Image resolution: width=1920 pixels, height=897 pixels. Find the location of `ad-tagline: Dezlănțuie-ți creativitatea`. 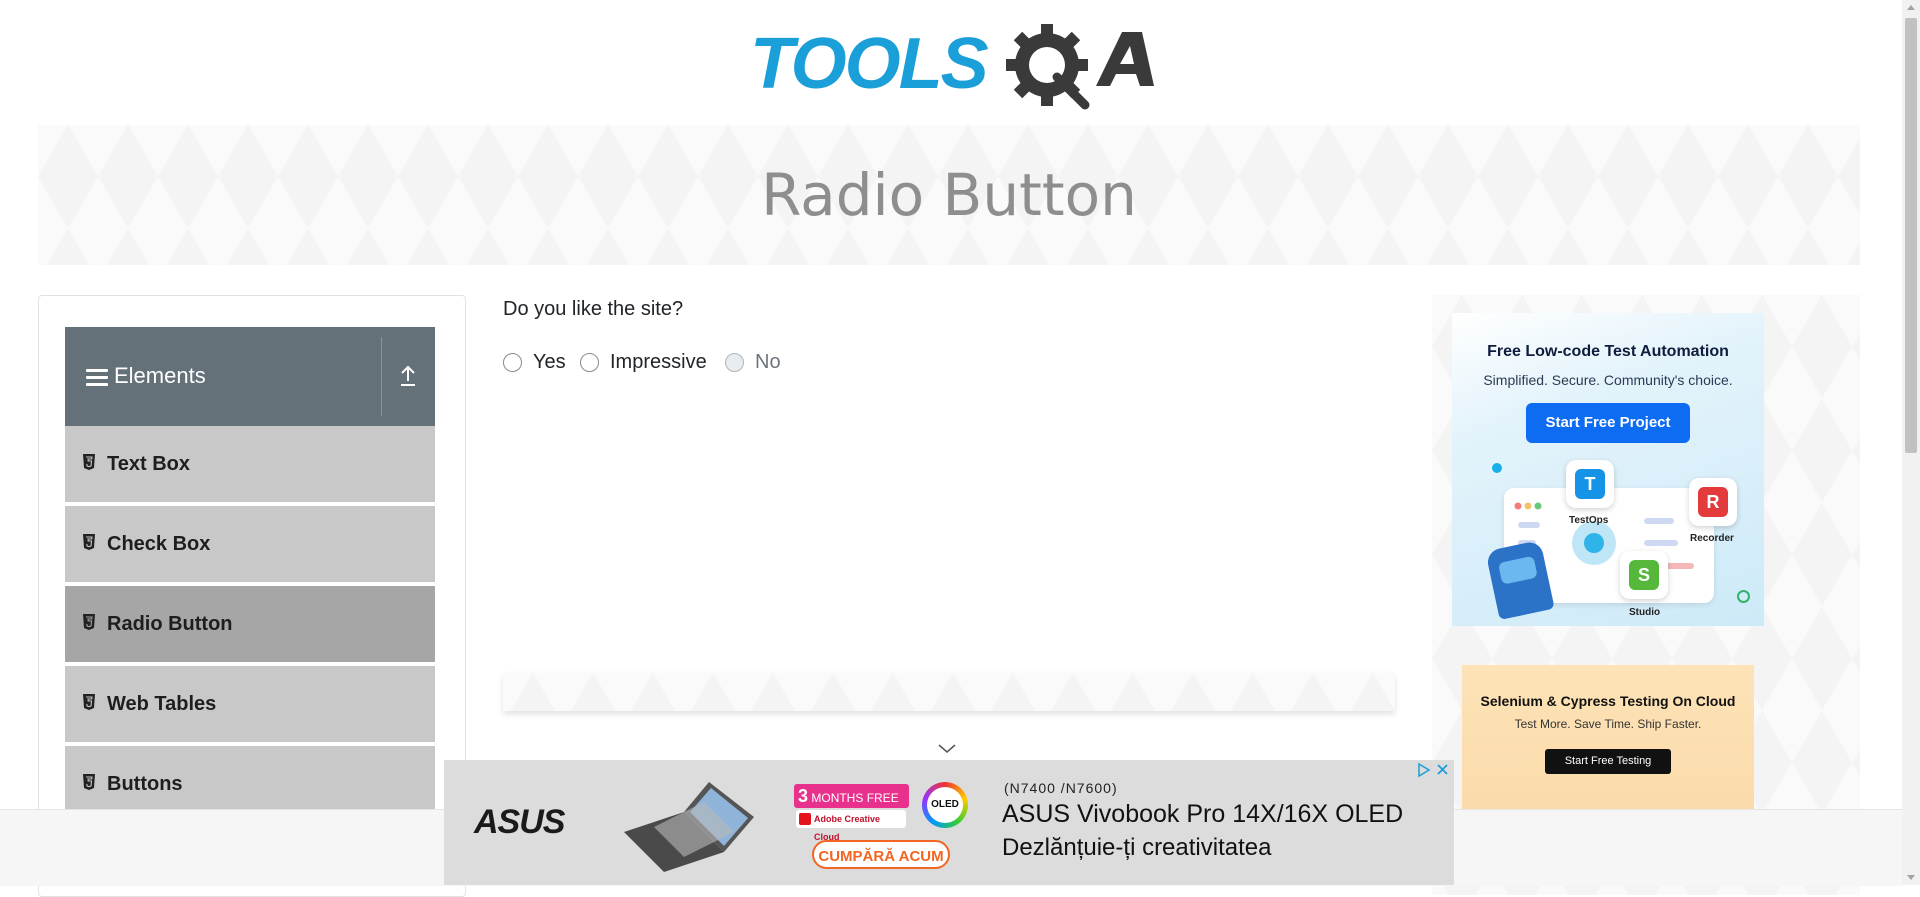

ad-tagline: Dezlănțuie-ți creativitatea is located at coordinates (1137, 847).